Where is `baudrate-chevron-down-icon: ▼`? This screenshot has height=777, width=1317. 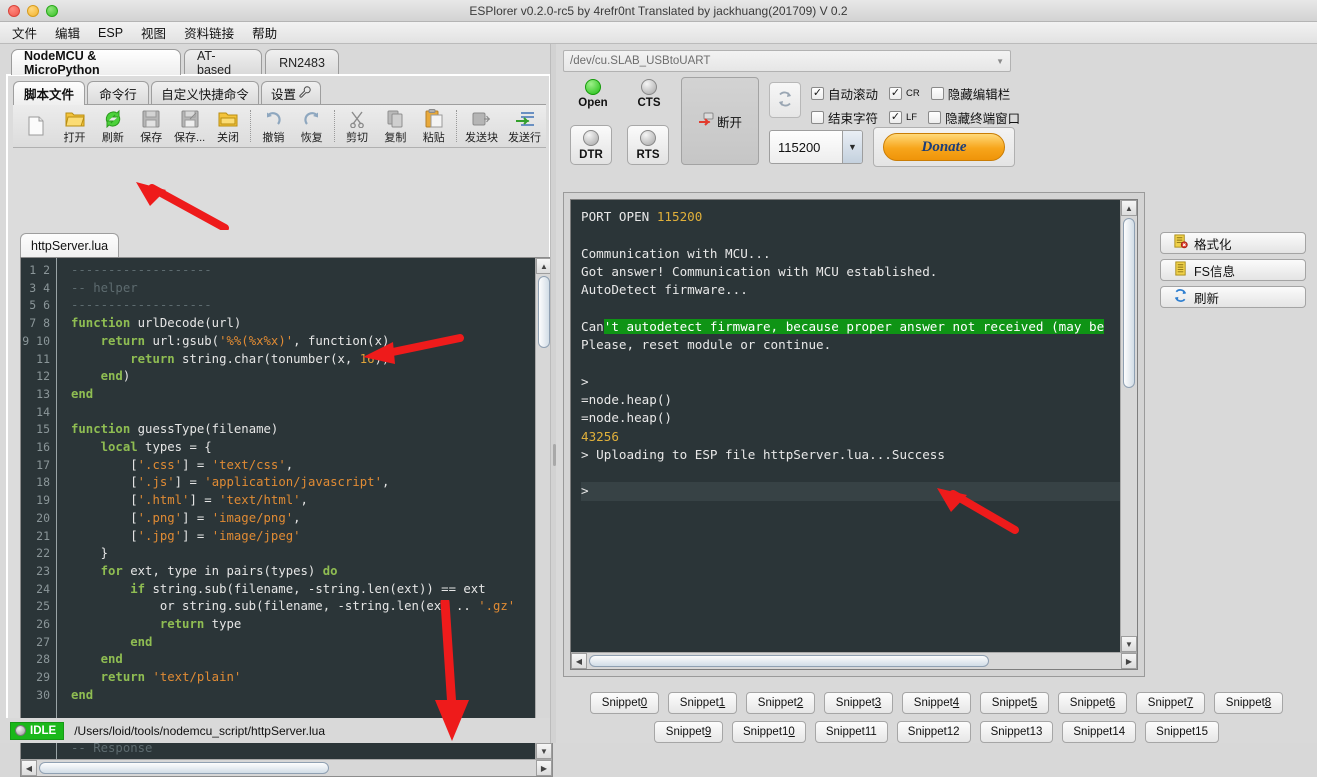 baudrate-chevron-down-icon: ▼ is located at coordinates (852, 147).